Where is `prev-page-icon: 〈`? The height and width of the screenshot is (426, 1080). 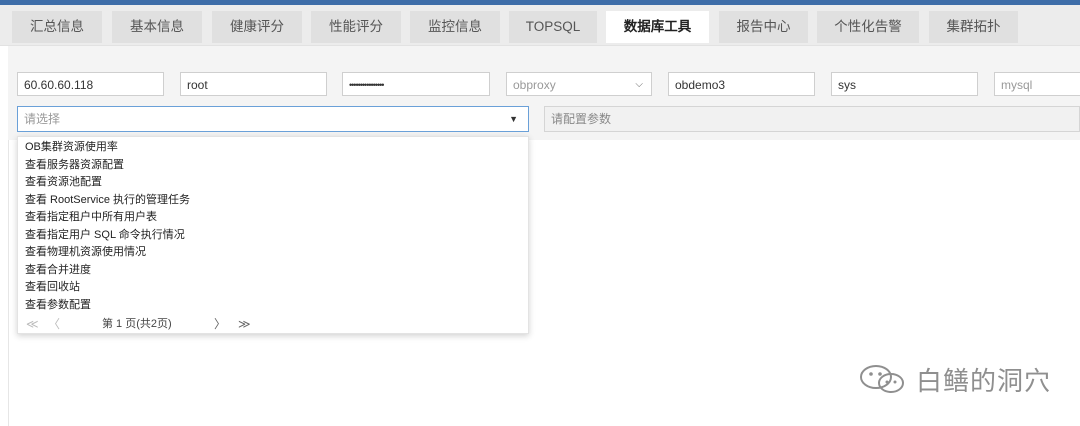
prev-page-icon: 〈 is located at coordinates (54, 324).